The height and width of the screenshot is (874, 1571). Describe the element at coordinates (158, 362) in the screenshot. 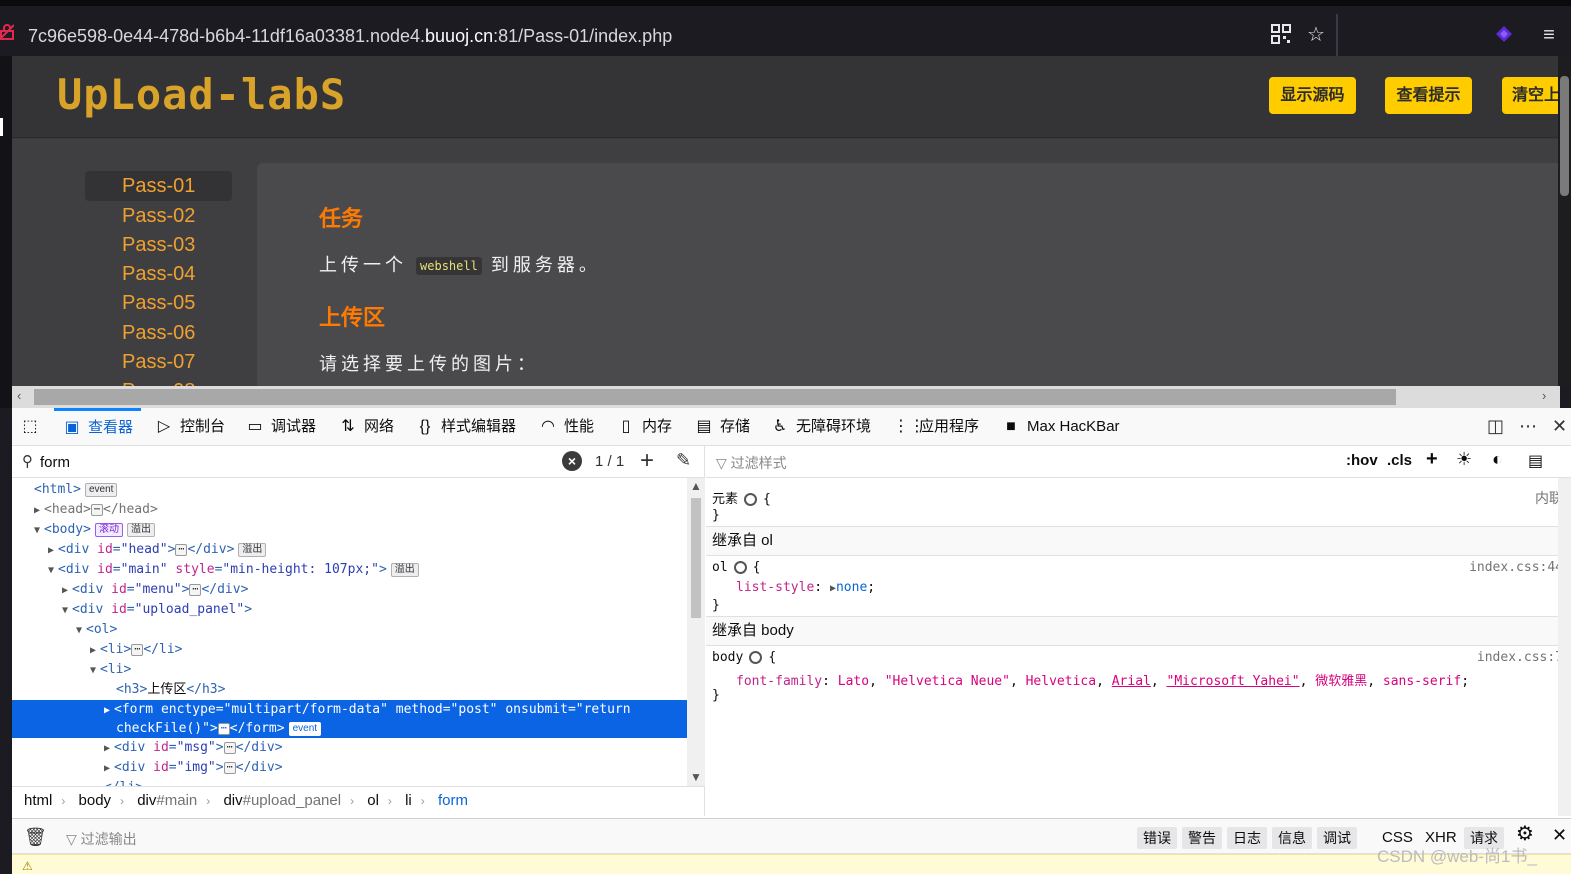

I see `menu-item-pass-07: Pass-07` at that location.